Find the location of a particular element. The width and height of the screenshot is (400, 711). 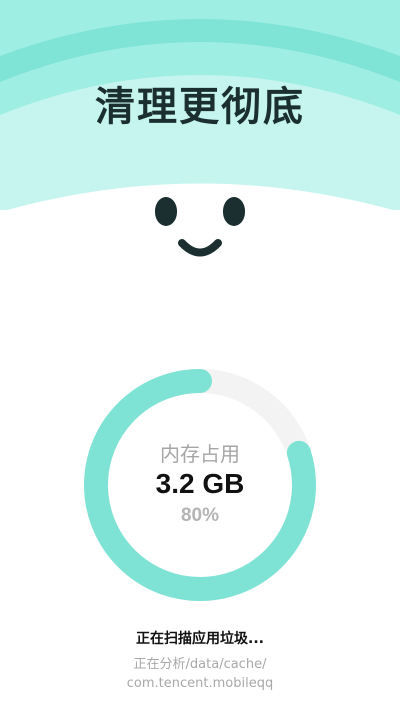

memory-usage-label: 内存占用 is located at coordinates (200, 454).